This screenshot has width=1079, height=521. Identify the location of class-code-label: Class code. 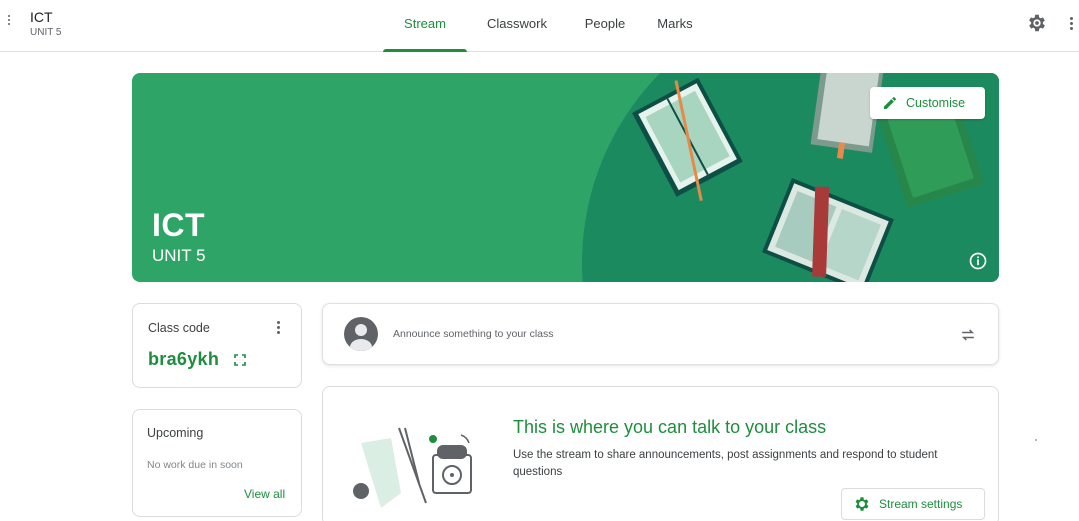
(179, 328).